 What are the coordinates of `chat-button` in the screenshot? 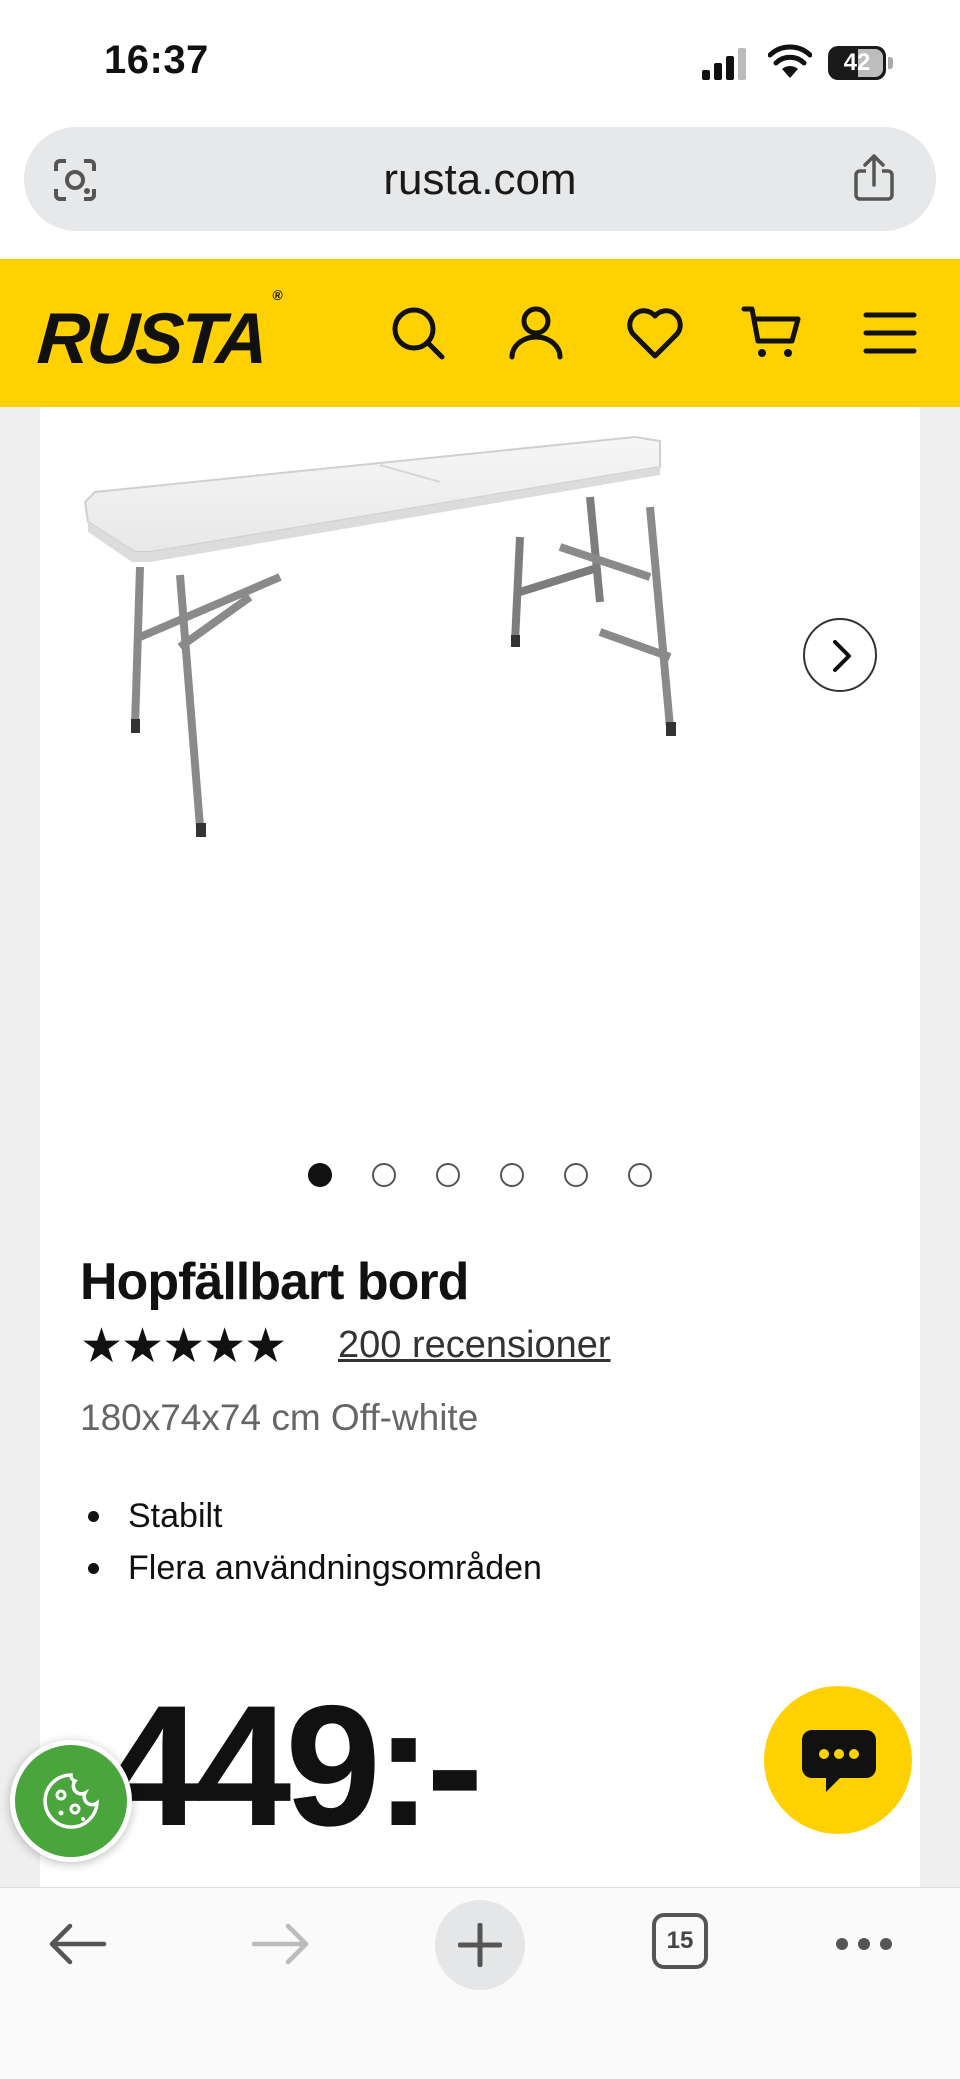 It's located at (838, 1760).